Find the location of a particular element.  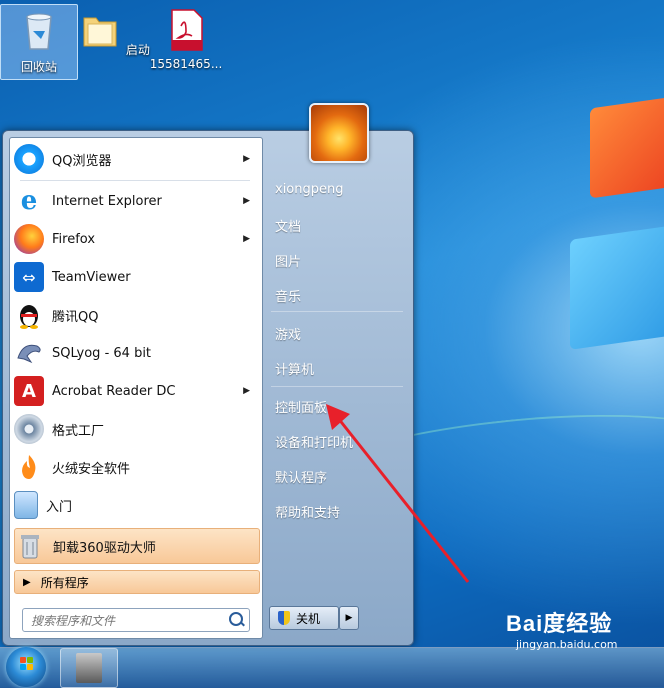

windows-flag-icon is located at coordinates (27, 664).